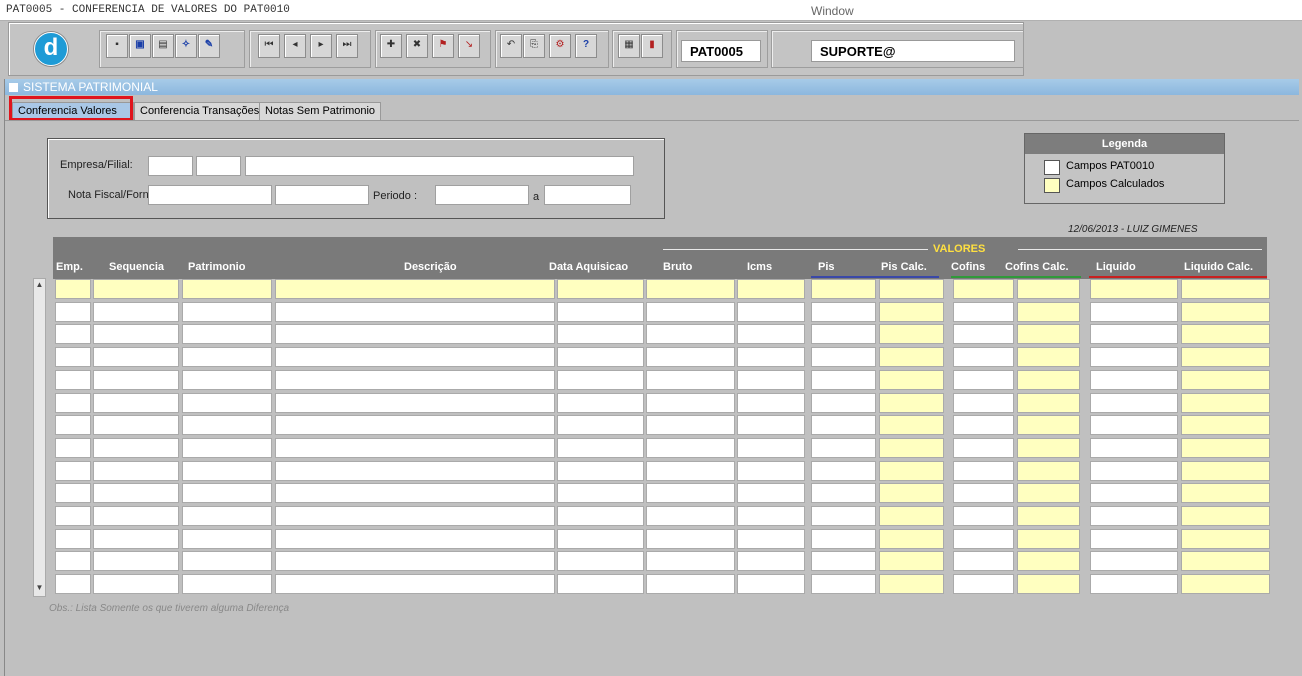  I want to click on insert-record-icon: ✚, so click(391, 46).